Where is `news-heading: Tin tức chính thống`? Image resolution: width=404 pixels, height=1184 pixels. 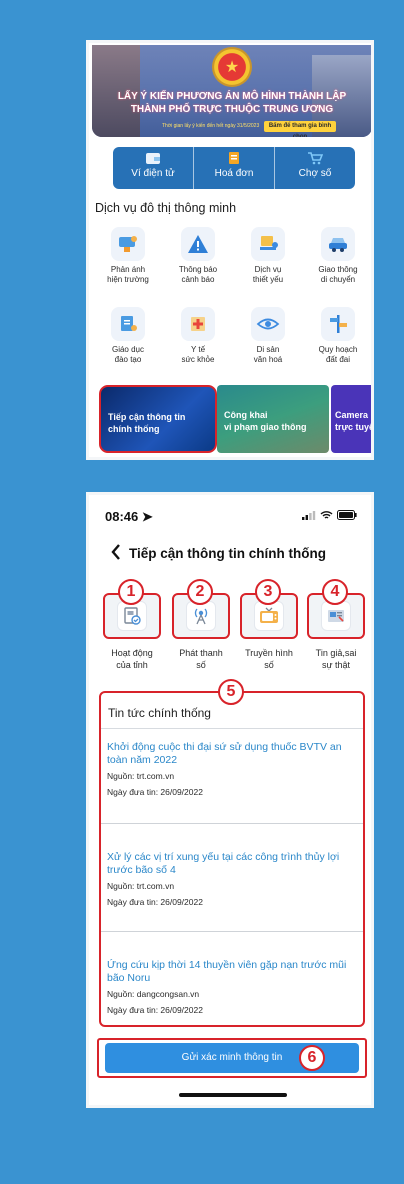
news-heading: Tin tức chính thống is located at coordinates (159, 713).